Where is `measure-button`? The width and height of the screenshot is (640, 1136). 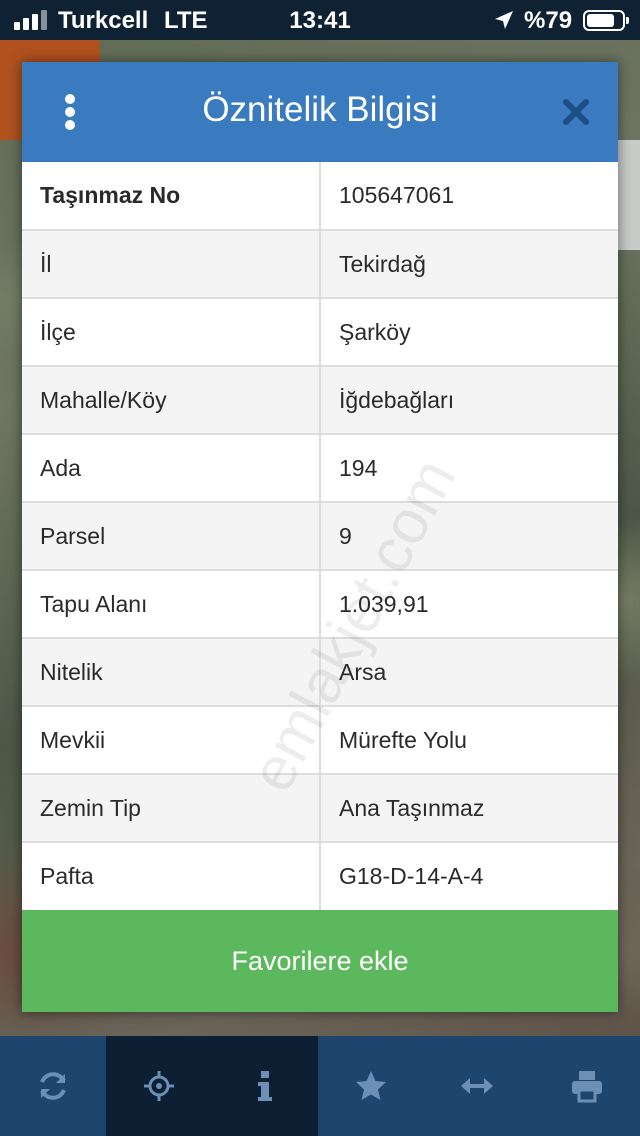 measure-button is located at coordinates (477, 1086).